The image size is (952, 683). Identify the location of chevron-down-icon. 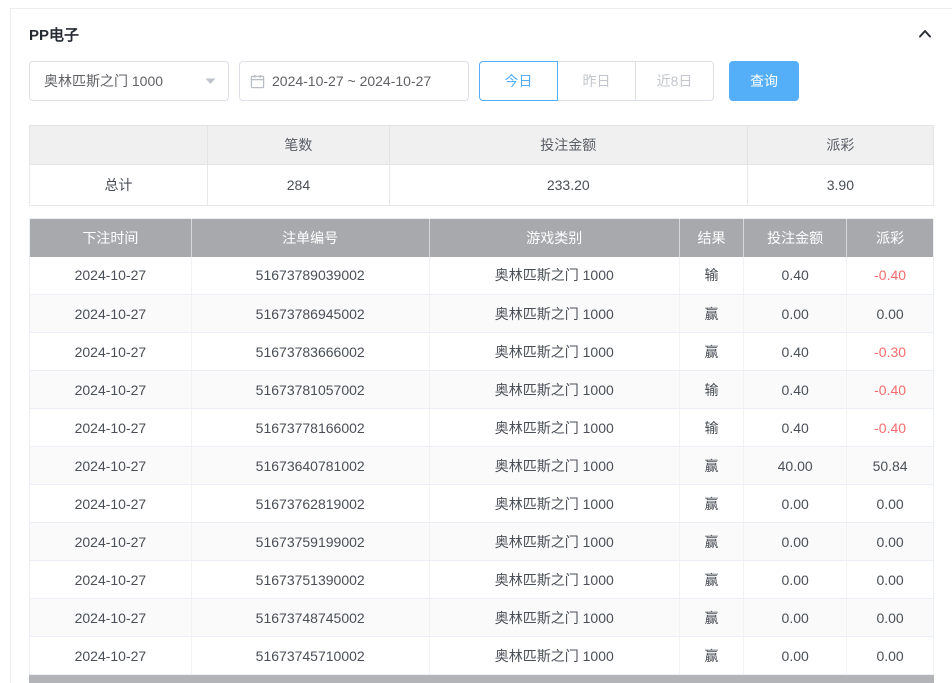
(210, 81).